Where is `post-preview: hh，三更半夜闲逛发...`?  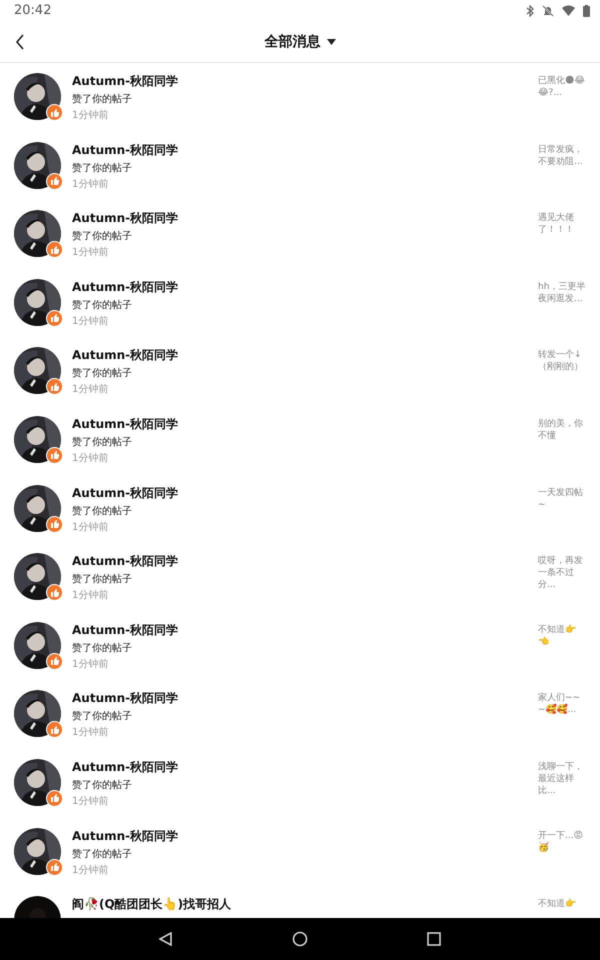 post-preview: hh，三更半夜闲逛发... is located at coordinates (562, 293).